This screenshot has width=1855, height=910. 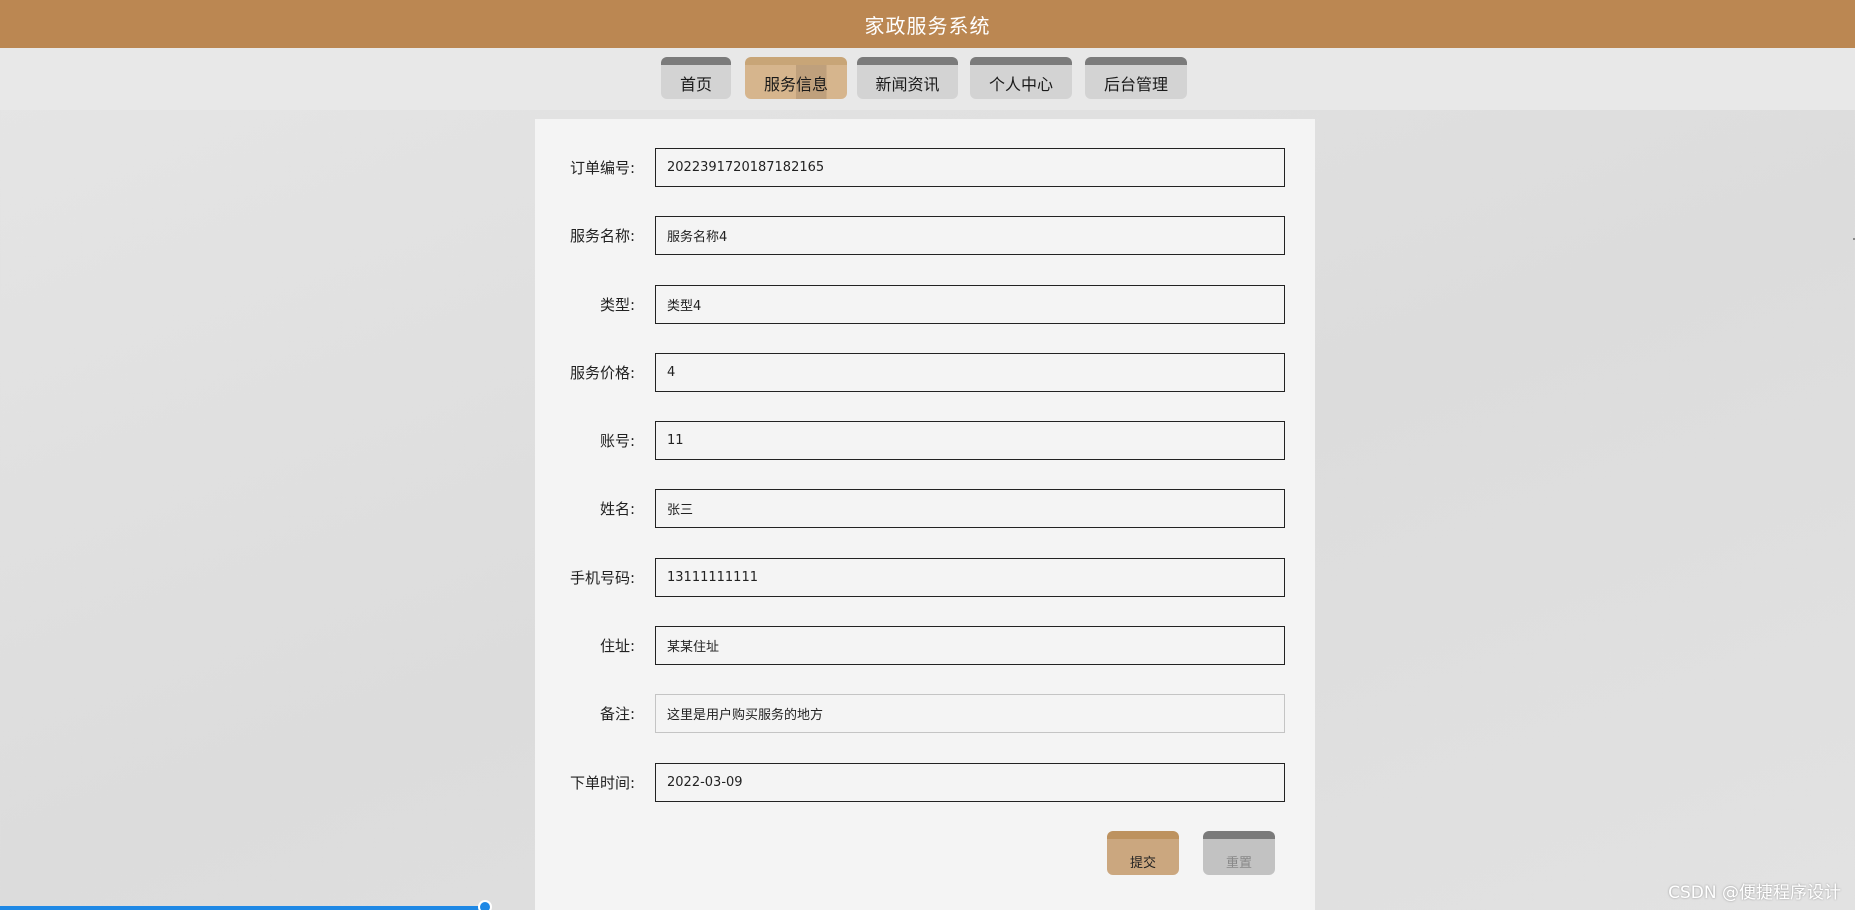 What do you see at coordinates (602, 578) in the screenshot?
I see `phone-label: 手机号码:` at bounding box center [602, 578].